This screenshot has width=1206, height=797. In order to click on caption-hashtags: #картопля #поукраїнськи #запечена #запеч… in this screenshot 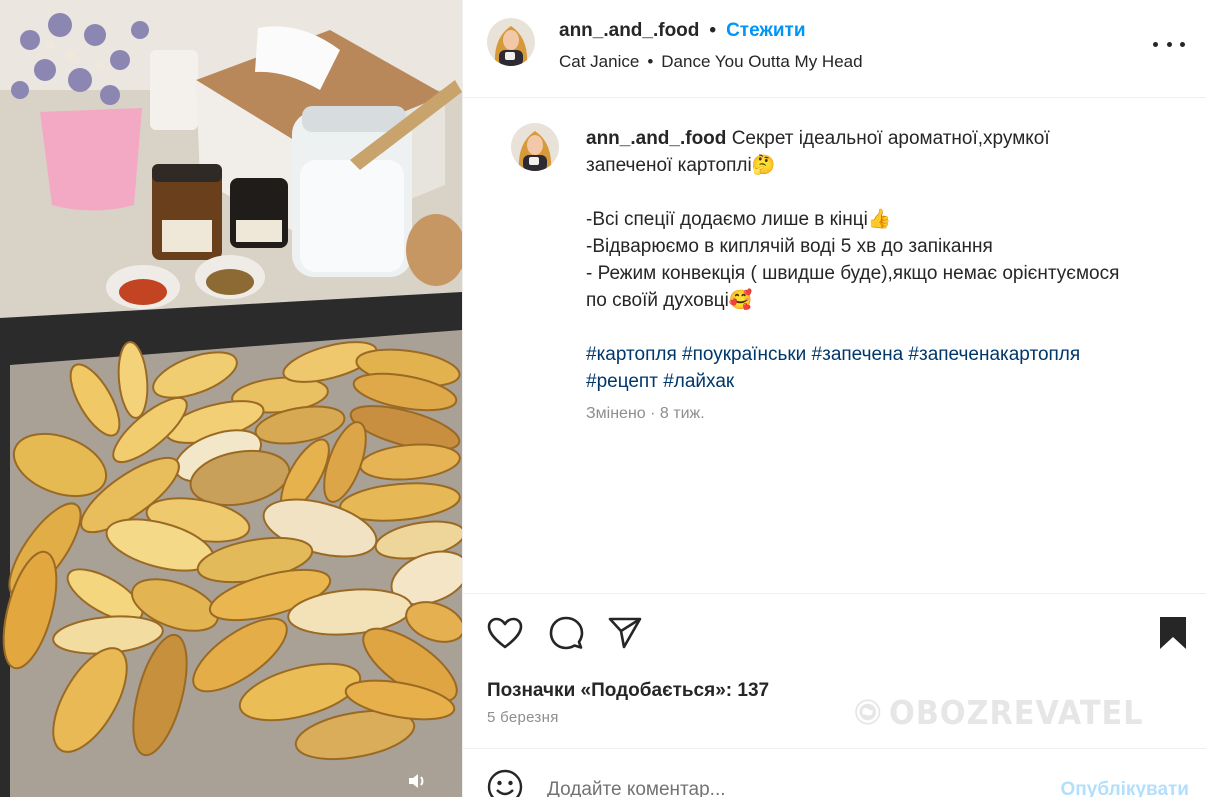, I will do `click(856, 368)`.